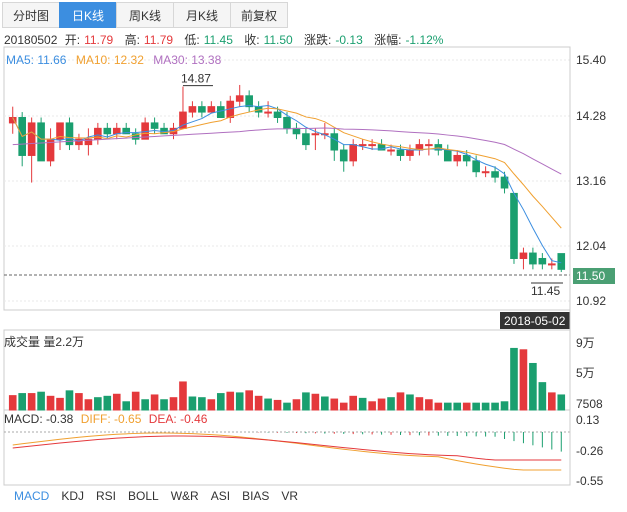 The height and width of the screenshot is (512, 627). I want to click on indicator-tab-wr: W&R, so click(185, 496).